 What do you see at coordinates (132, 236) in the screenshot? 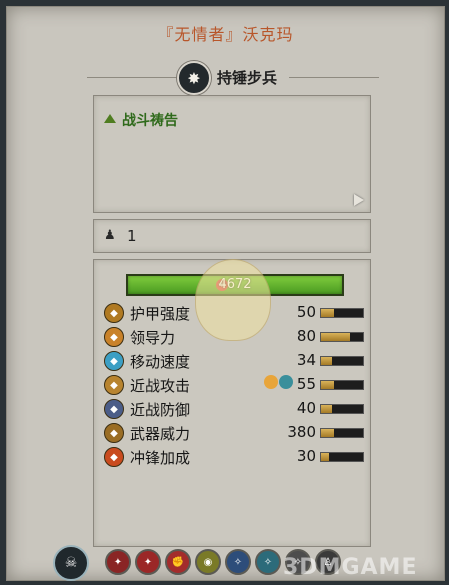
I see `rank-value: 1` at bounding box center [132, 236].